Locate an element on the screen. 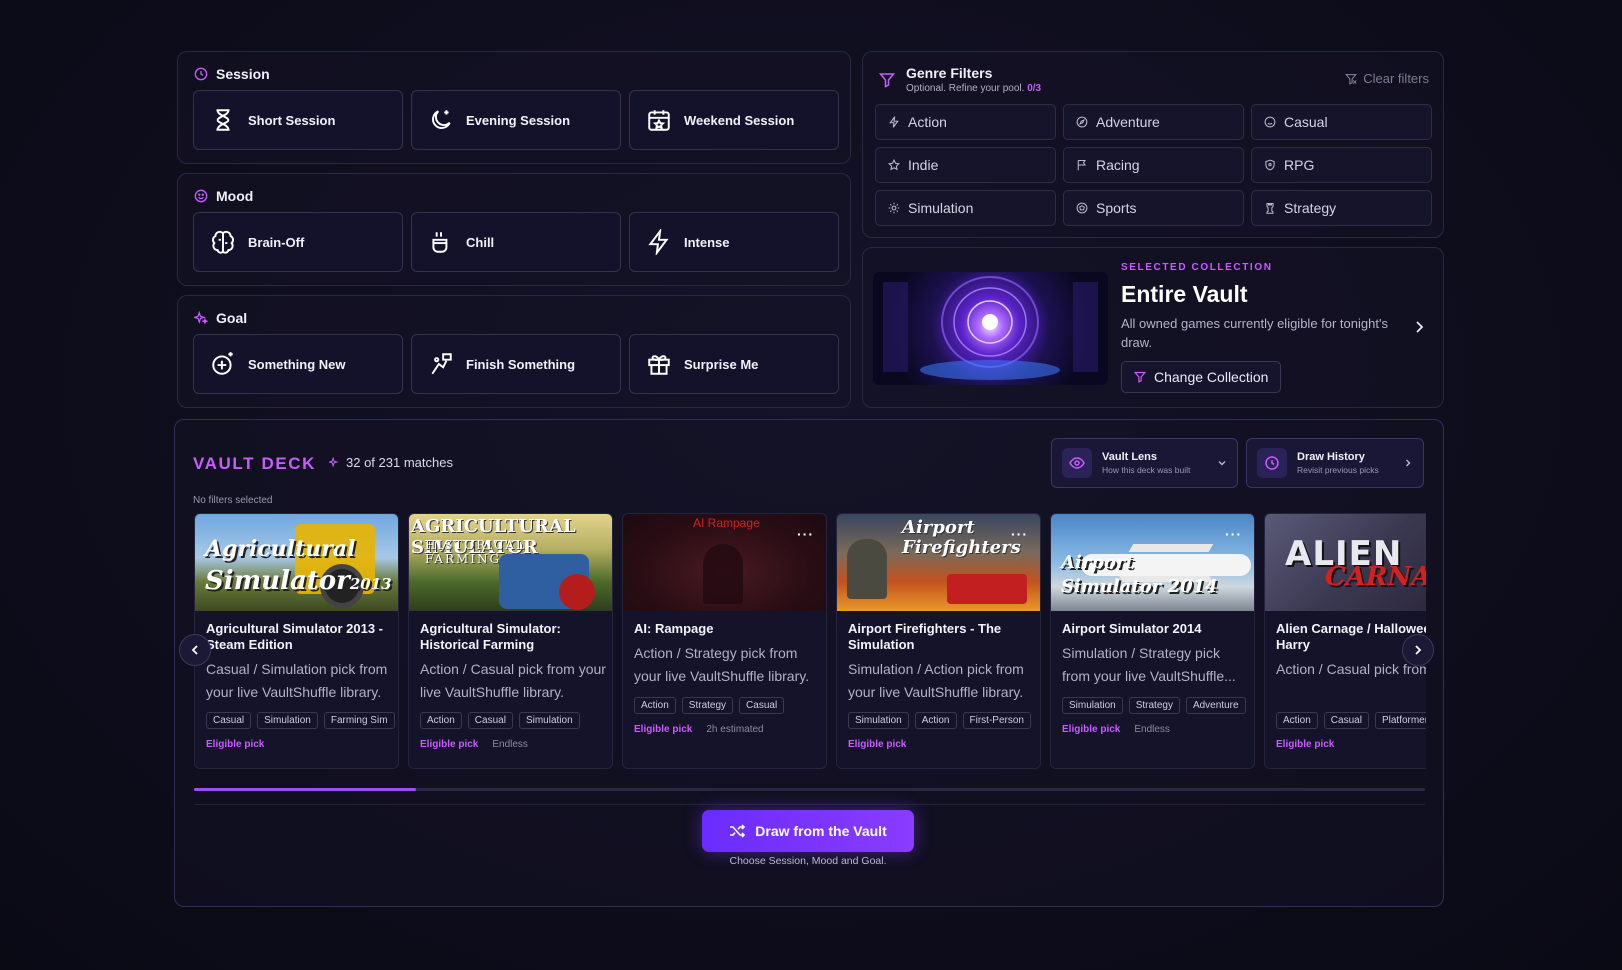 This screenshot has height=970, width=1622. genre-label: Racing is located at coordinates (1118, 165).